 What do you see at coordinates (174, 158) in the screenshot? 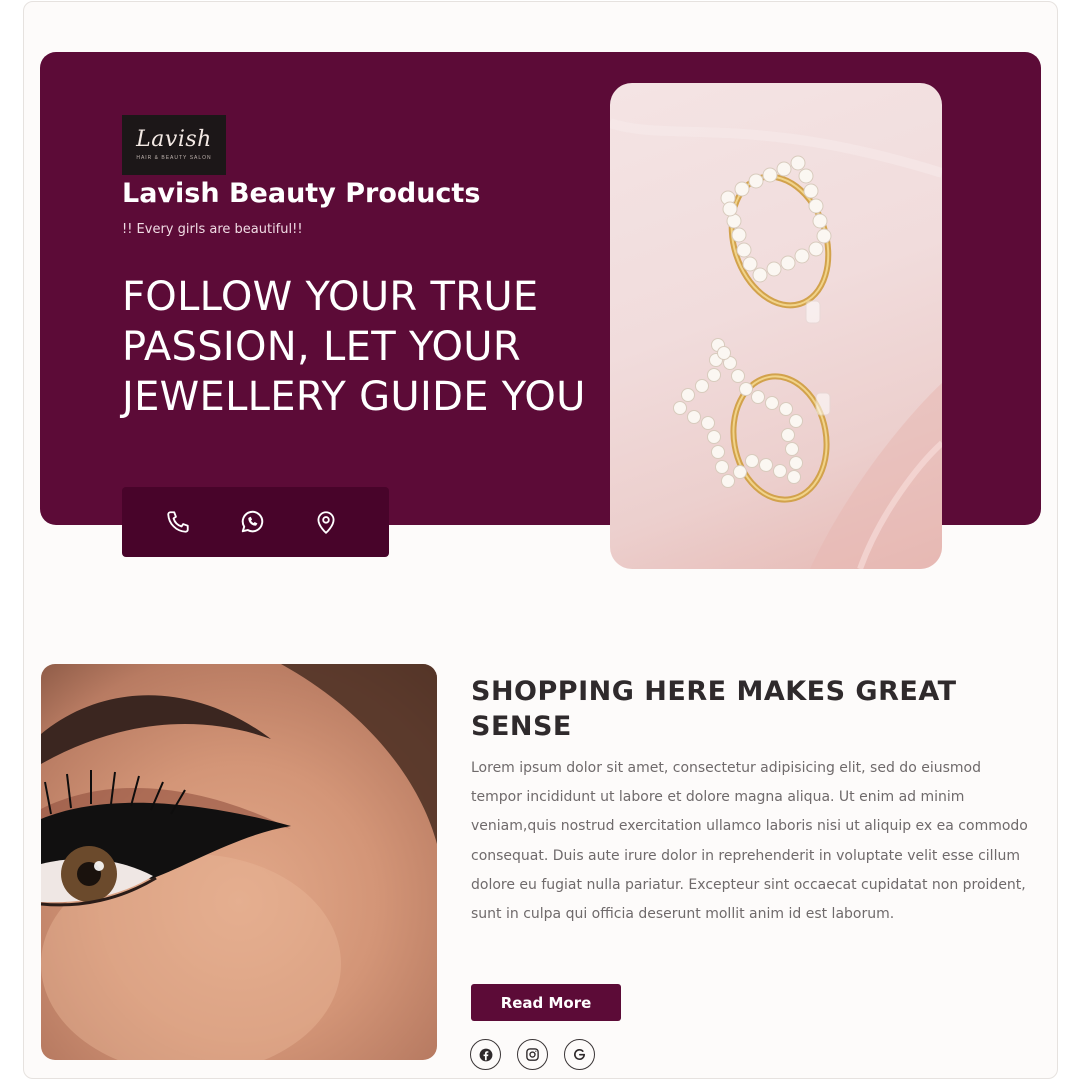
I see `logo-subtitle: HAIR & BEAUTY SALON` at bounding box center [174, 158].